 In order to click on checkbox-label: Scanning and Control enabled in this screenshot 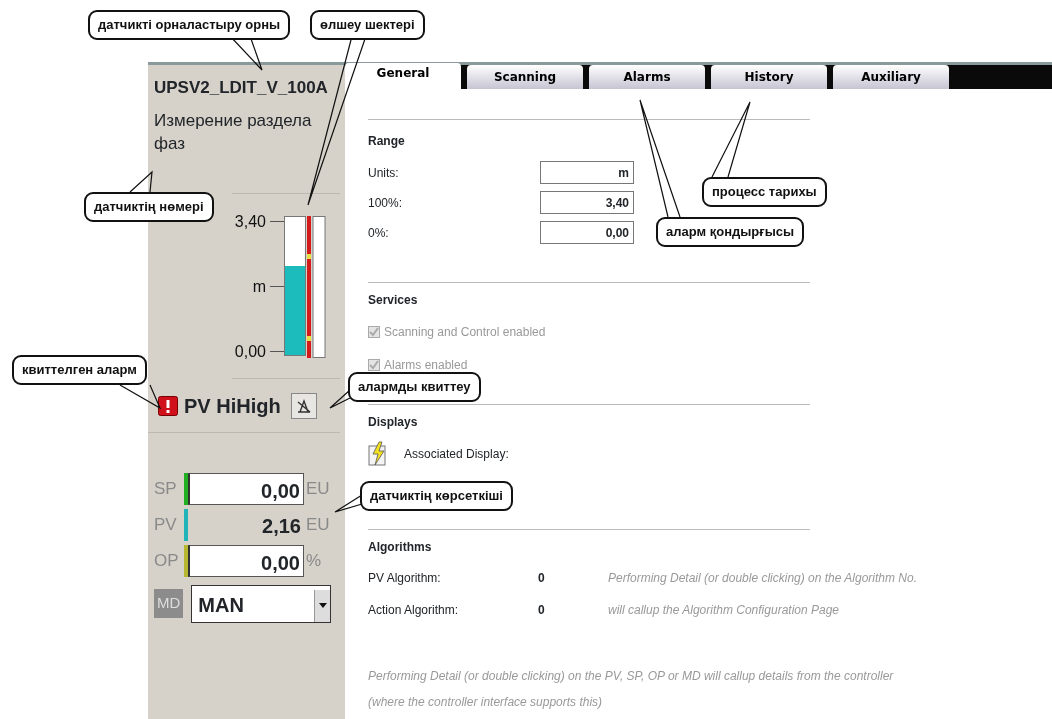, I will do `click(465, 332)`.